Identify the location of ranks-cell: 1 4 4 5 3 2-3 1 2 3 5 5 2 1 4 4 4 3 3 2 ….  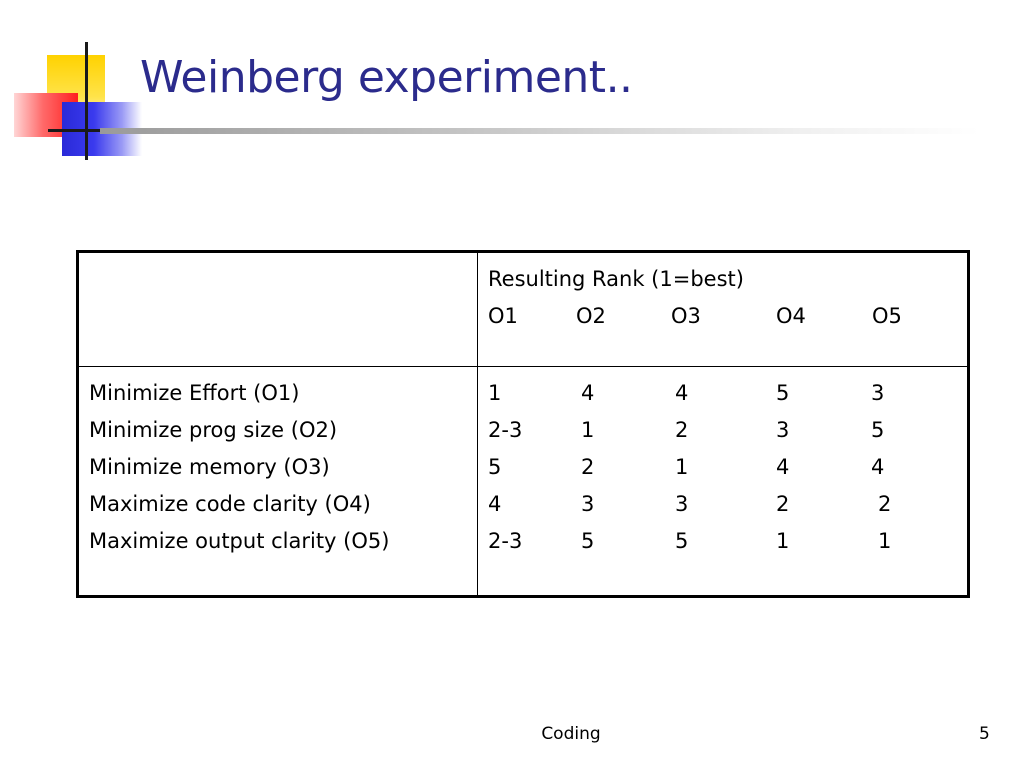
(723, 481).